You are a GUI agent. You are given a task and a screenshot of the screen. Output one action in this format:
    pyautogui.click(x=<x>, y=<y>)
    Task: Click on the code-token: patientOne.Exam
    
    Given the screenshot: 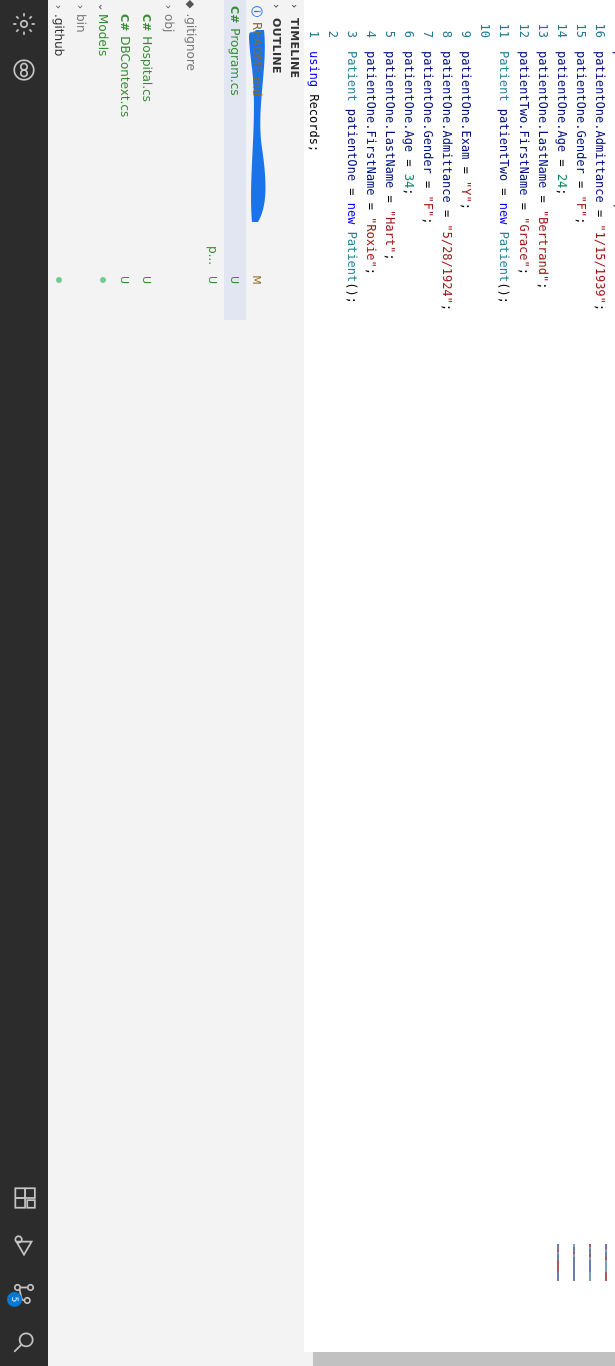 What is the action you would take?
    pyautogui.click(x=466, y=109)
    